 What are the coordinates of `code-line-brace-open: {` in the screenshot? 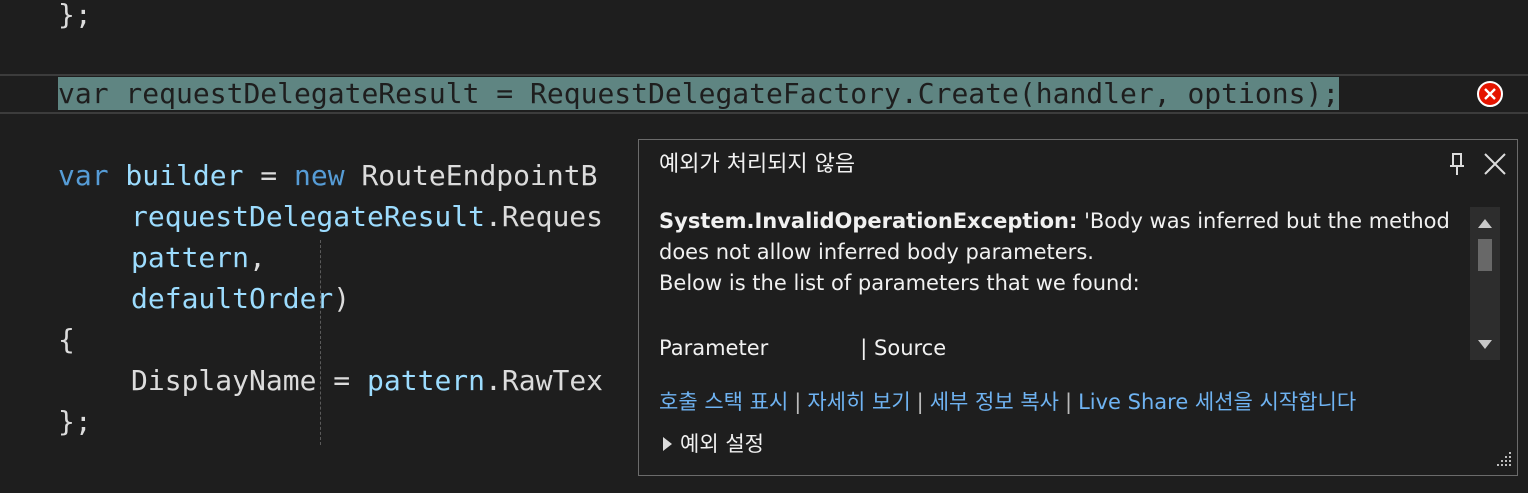 It's located at (66, 339).